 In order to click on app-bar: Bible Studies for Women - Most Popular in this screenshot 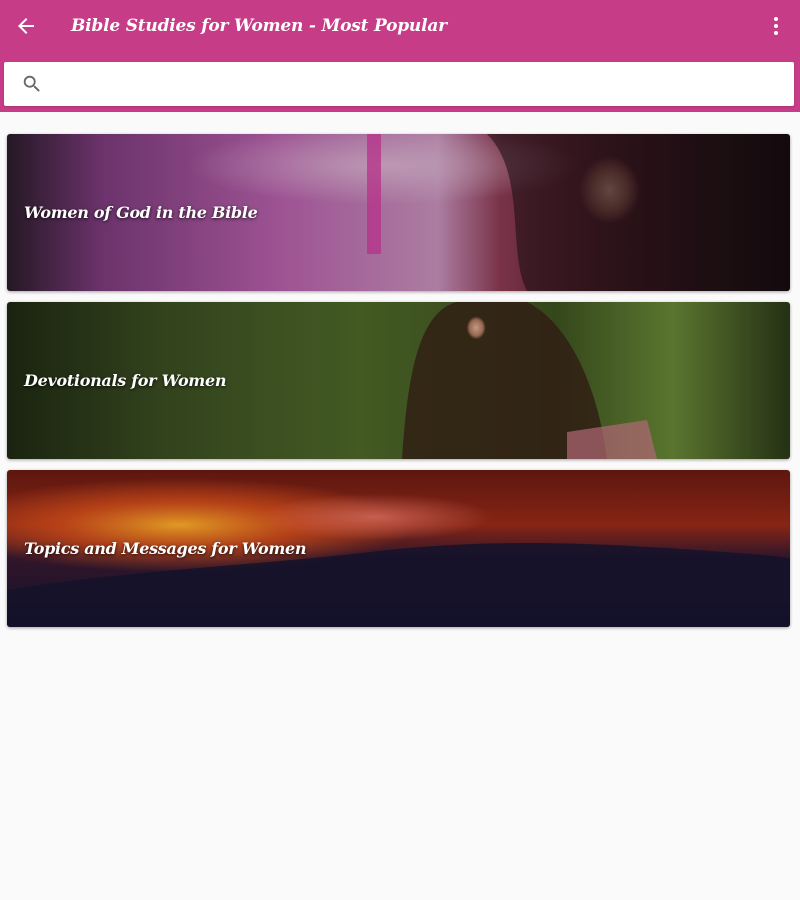, I will do `click(400, 56)`.